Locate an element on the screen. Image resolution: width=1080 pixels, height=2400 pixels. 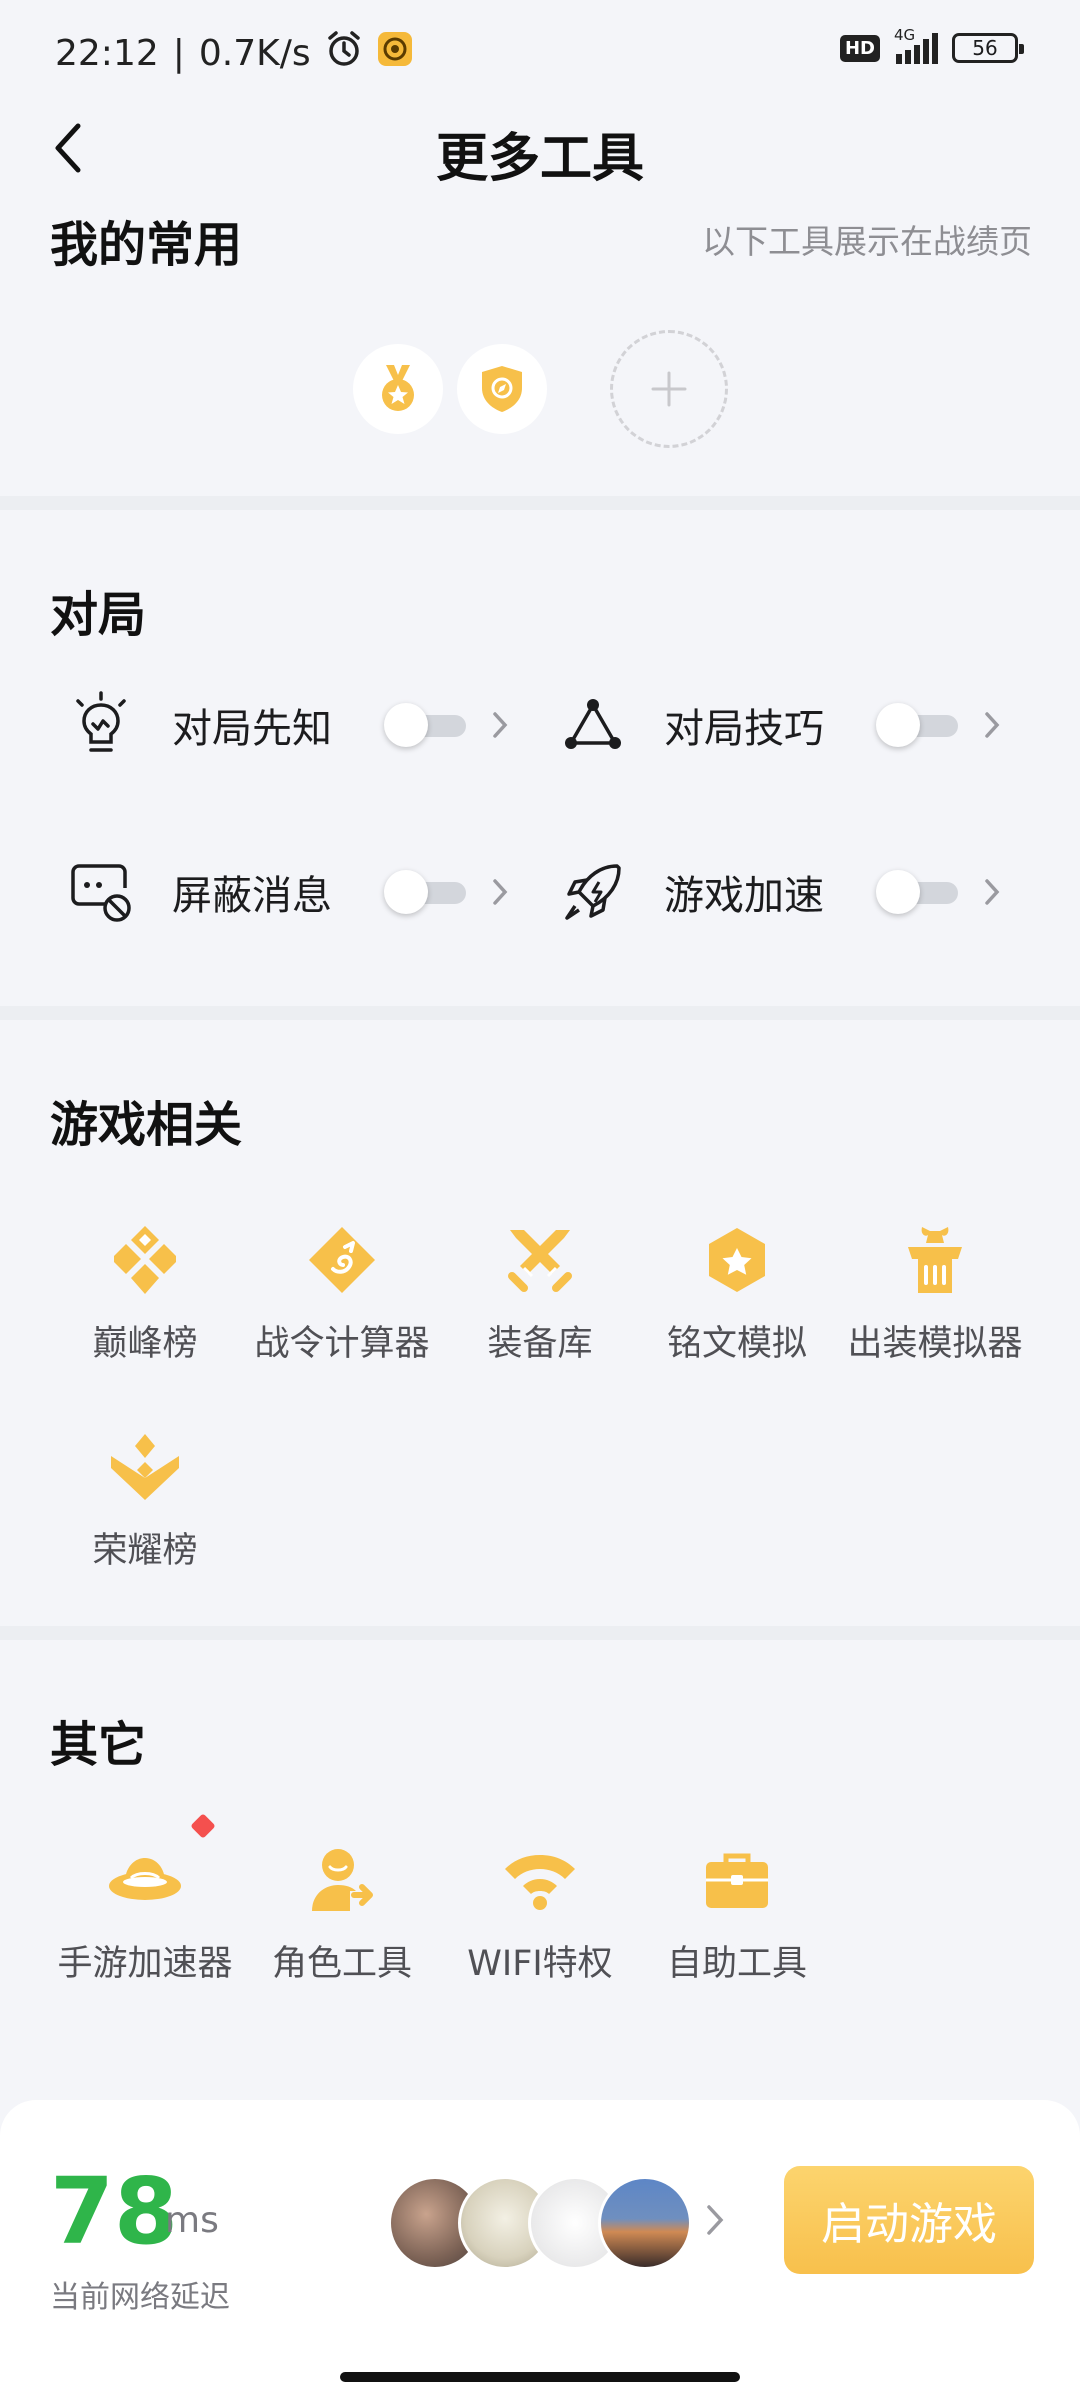
battle-title: 对局 is located at coordinates (98, 615).